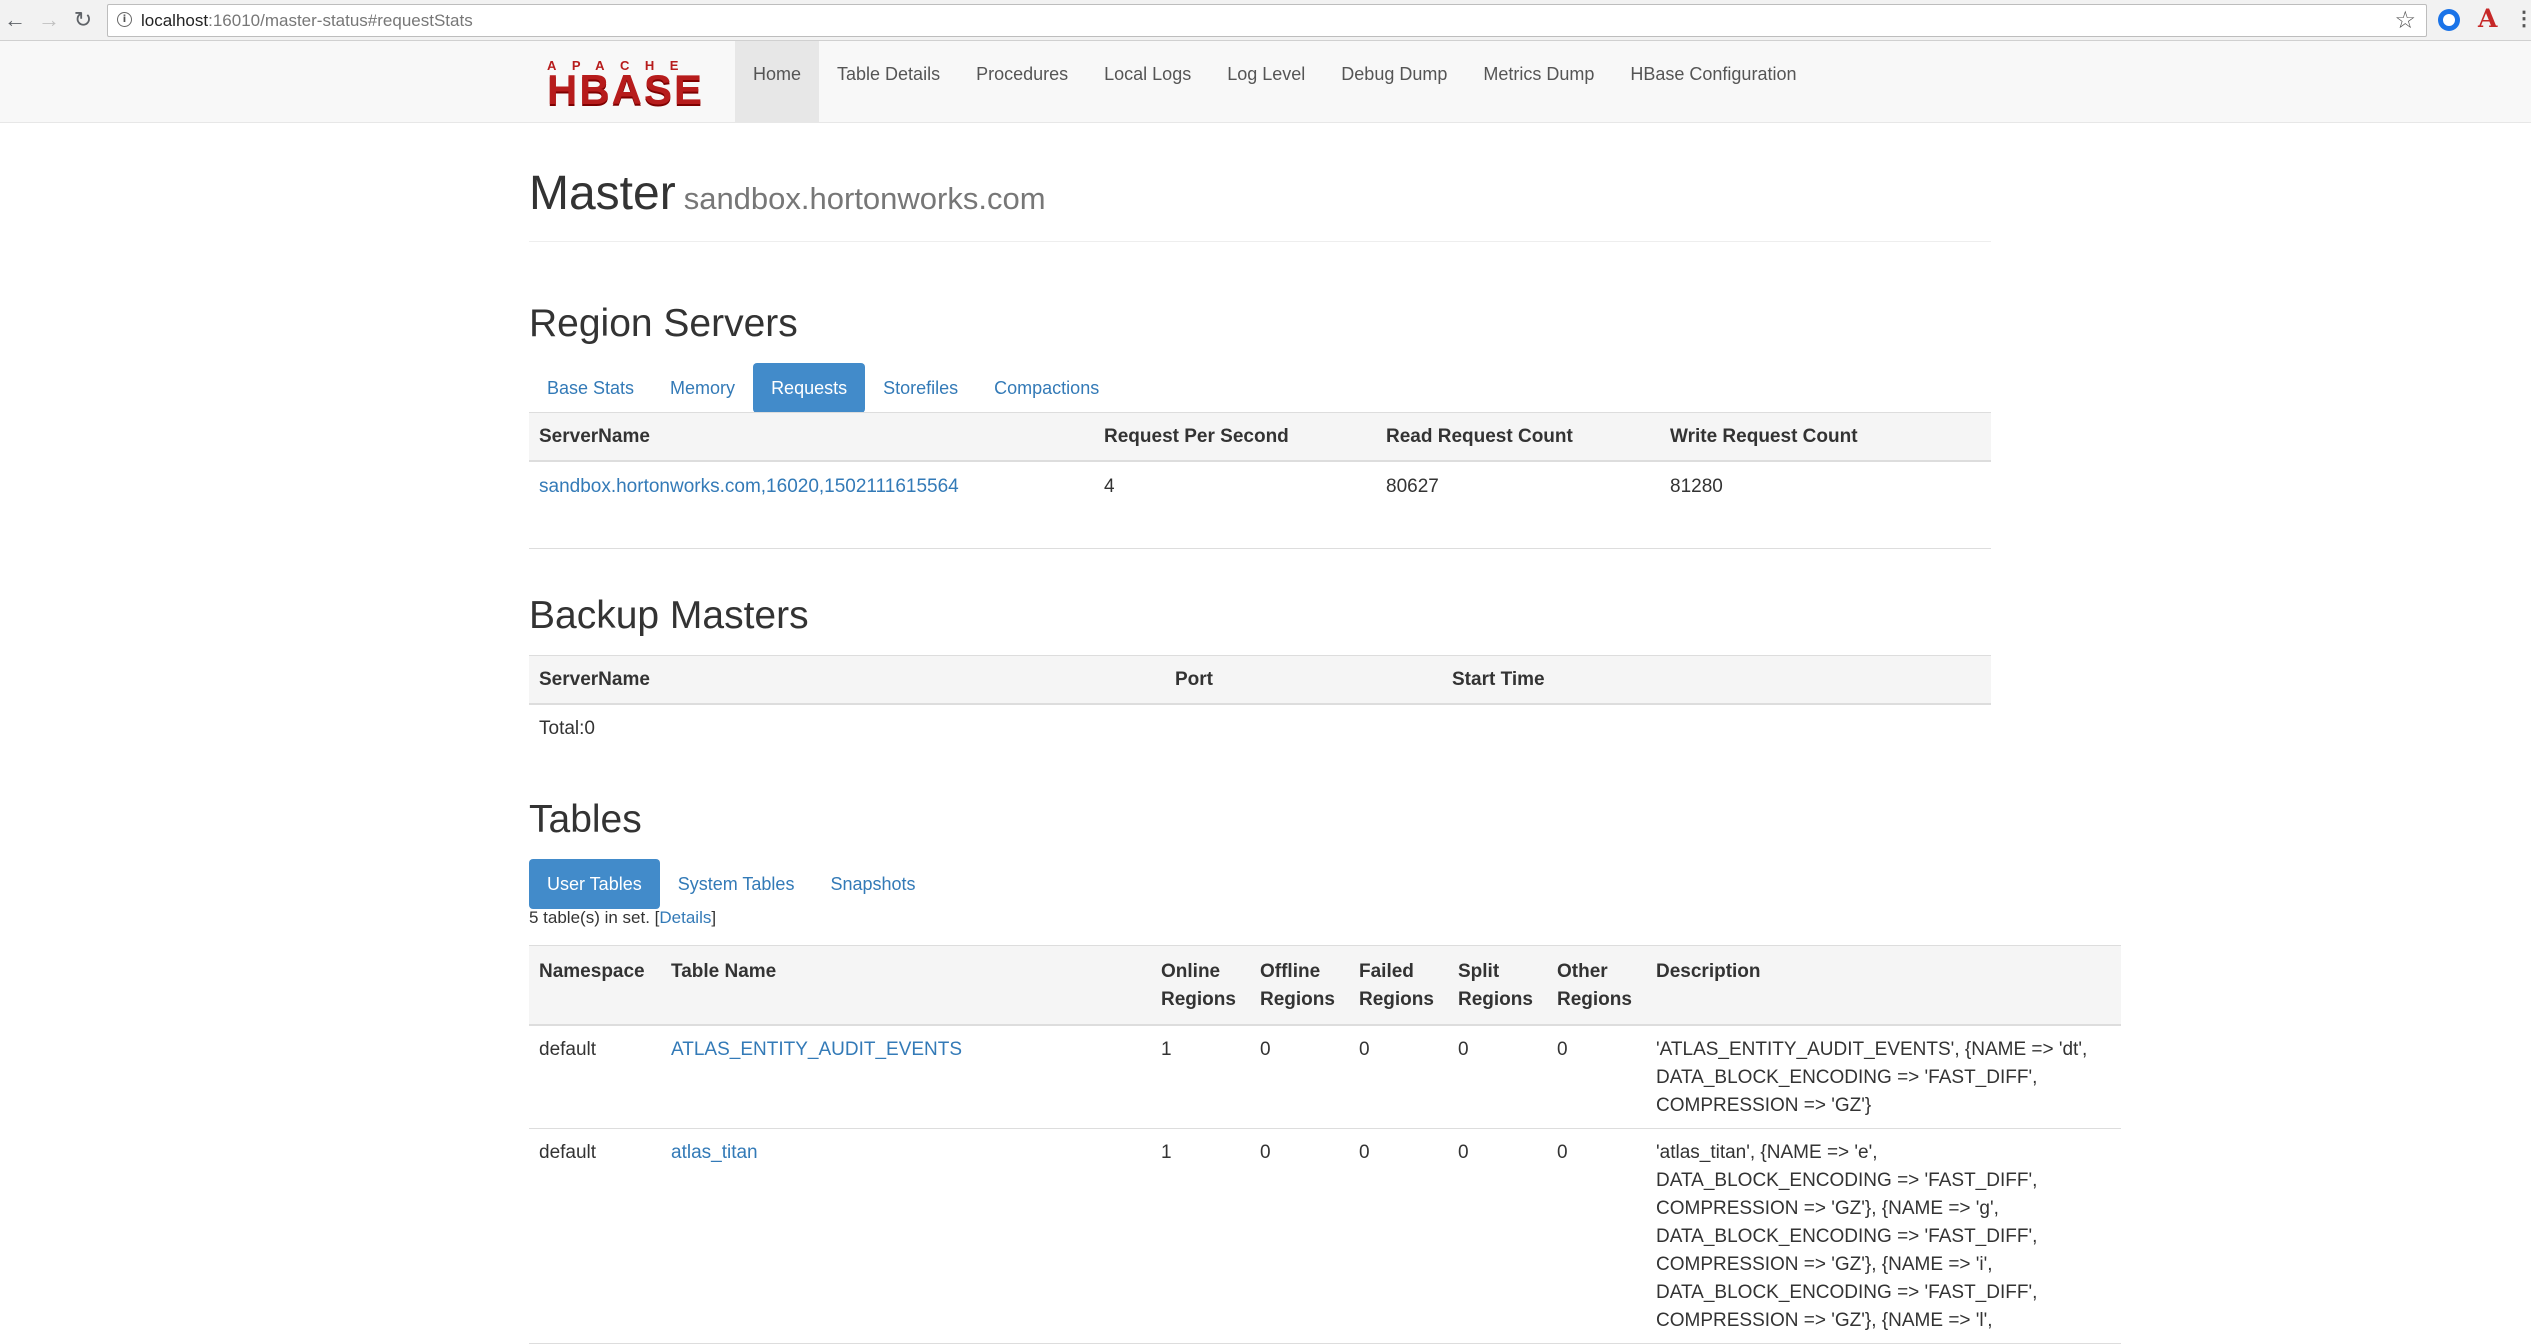 Image resolution: width=2531 pixels, height=1344 pixels. I want to click on write-request-count-cell: 81280, so click(1696, 486).